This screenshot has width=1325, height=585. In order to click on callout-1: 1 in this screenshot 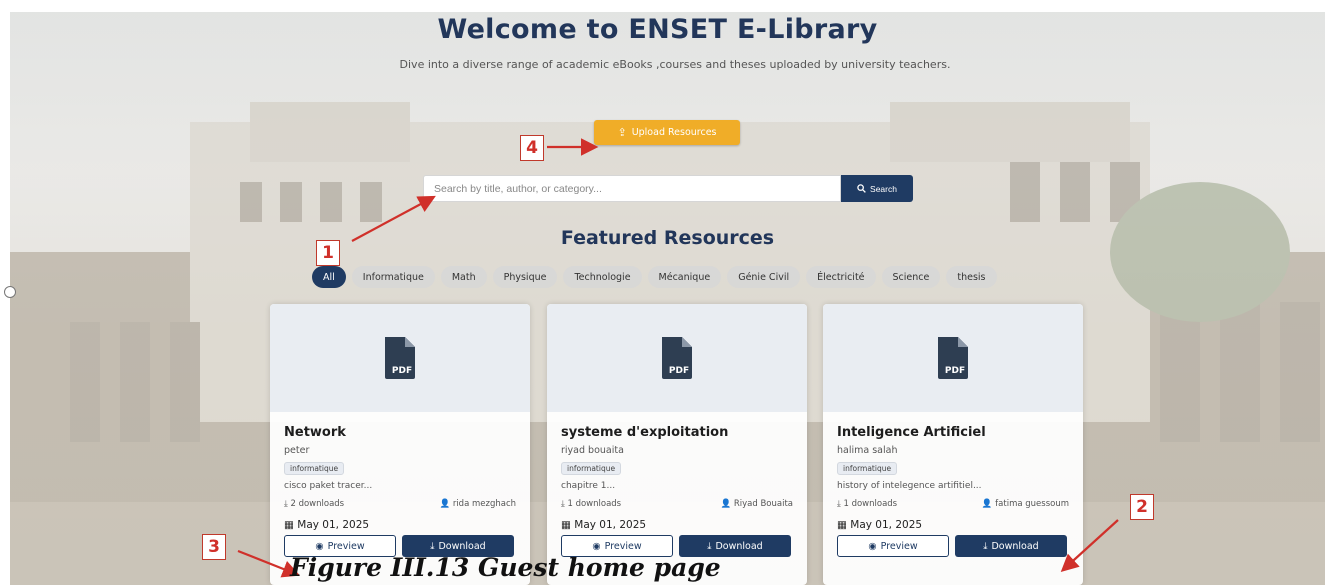, I will do `click(328, 253)`.